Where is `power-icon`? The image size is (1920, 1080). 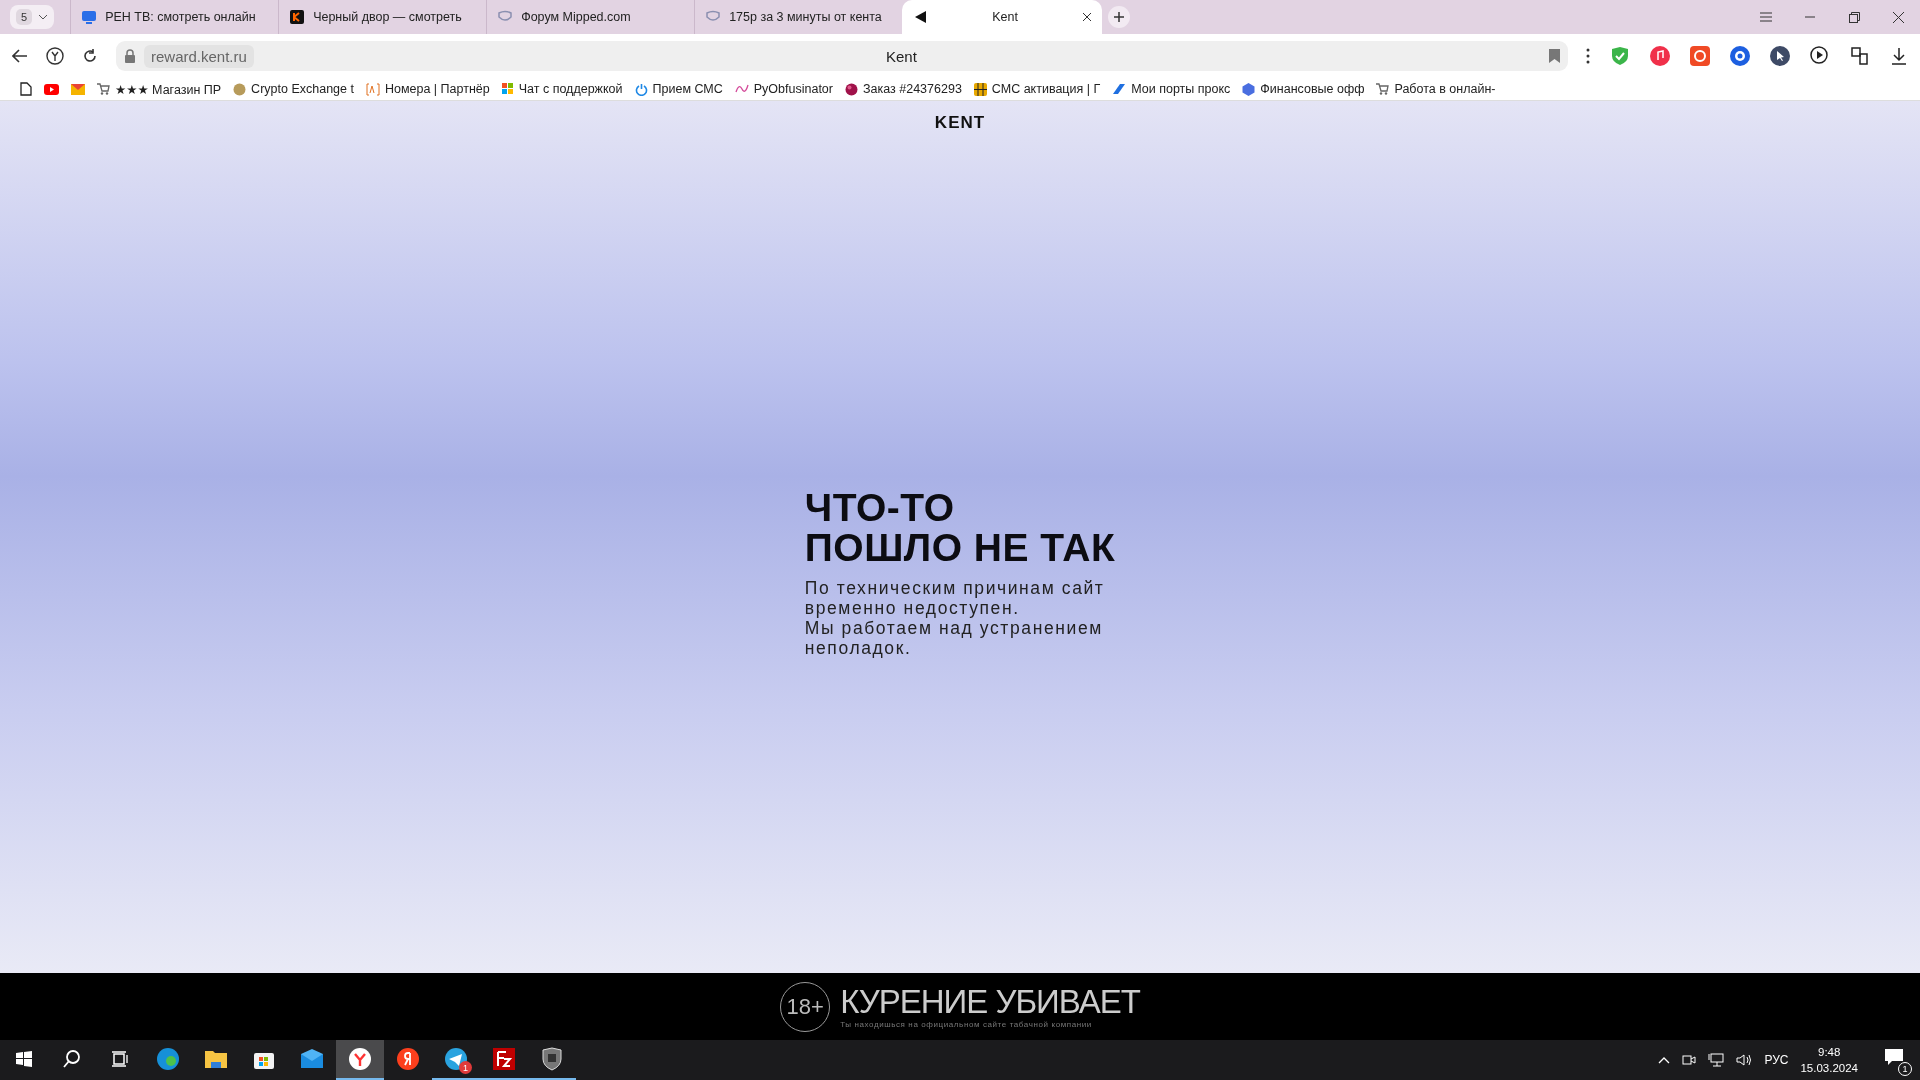
power-icon is located at coordinates (641, 89).